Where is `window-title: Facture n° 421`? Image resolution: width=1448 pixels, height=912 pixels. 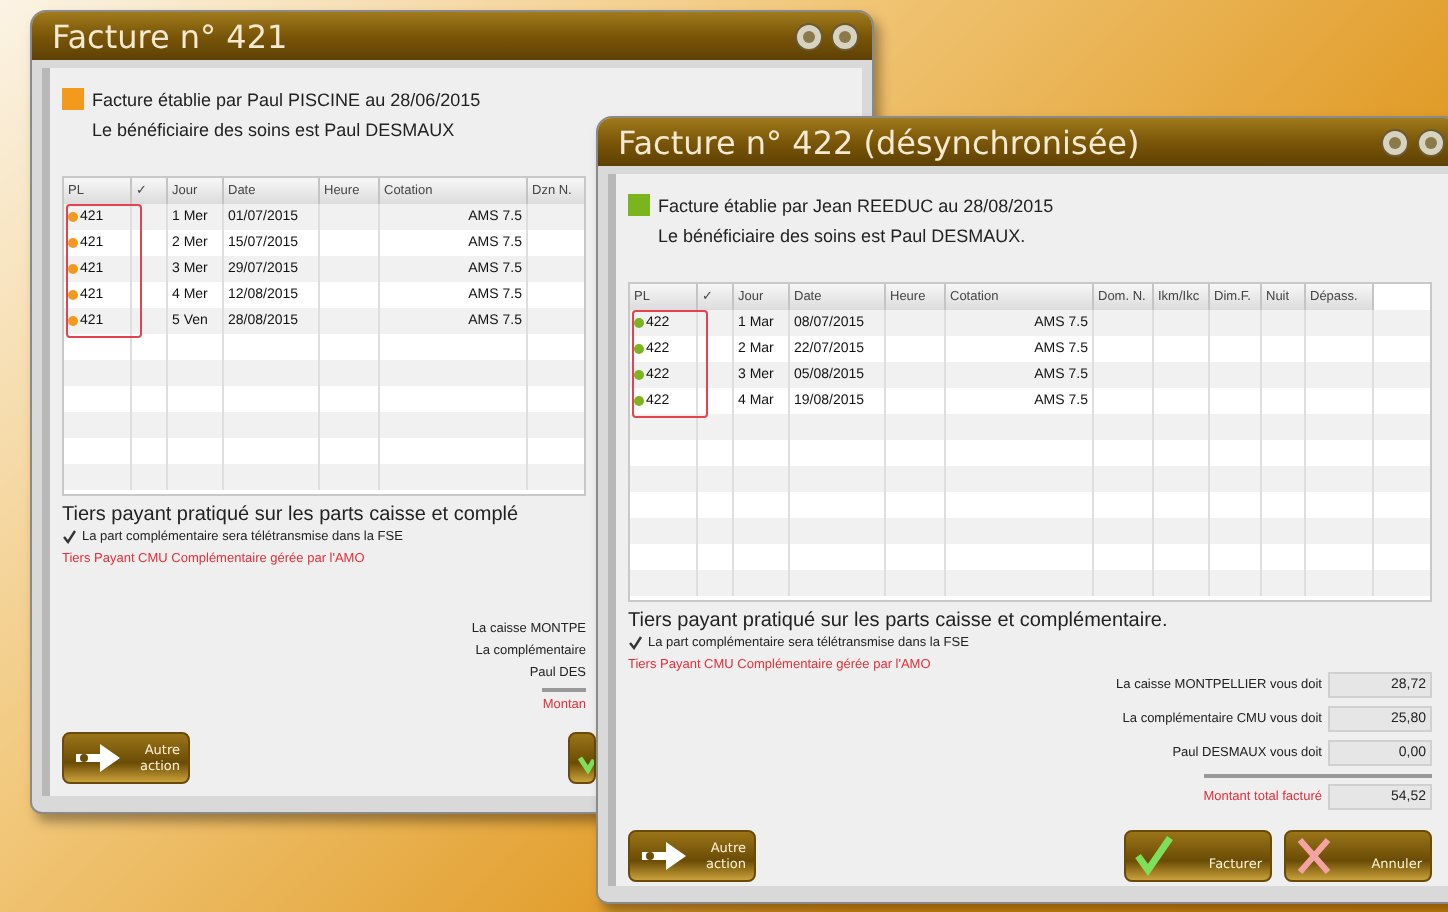
window-title: Facture n° 421 is located at coordinates (170, 36).